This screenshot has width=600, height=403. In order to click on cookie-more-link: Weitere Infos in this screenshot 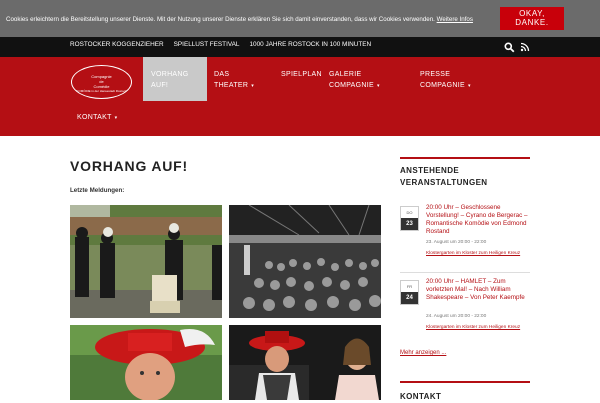, I will do `click(455, 19)`.